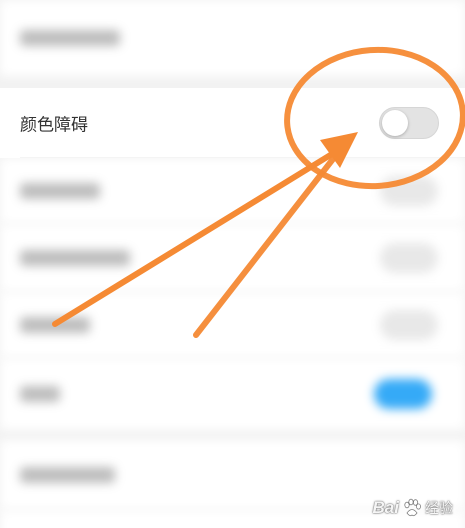  I want to click on paw-icon, so click(412, 507).